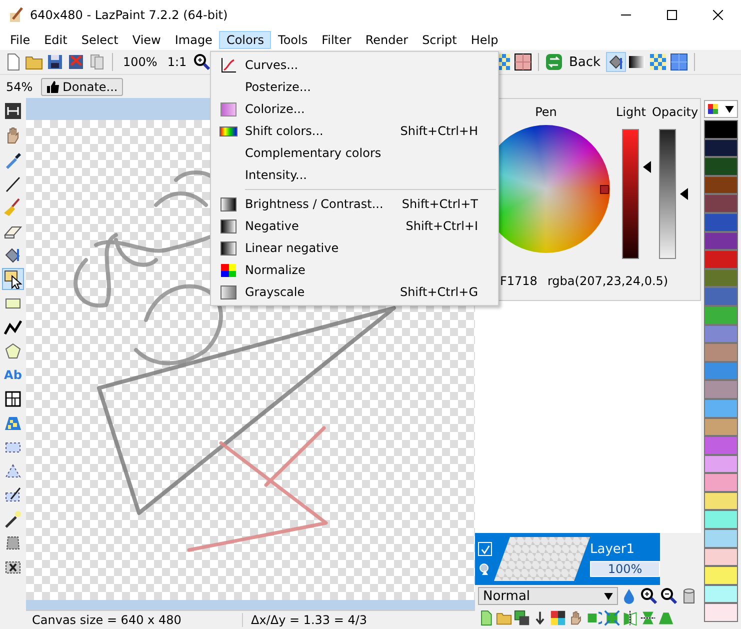 The image size is (741, 629). I want to click on gradient-icon, so click(637, 62).